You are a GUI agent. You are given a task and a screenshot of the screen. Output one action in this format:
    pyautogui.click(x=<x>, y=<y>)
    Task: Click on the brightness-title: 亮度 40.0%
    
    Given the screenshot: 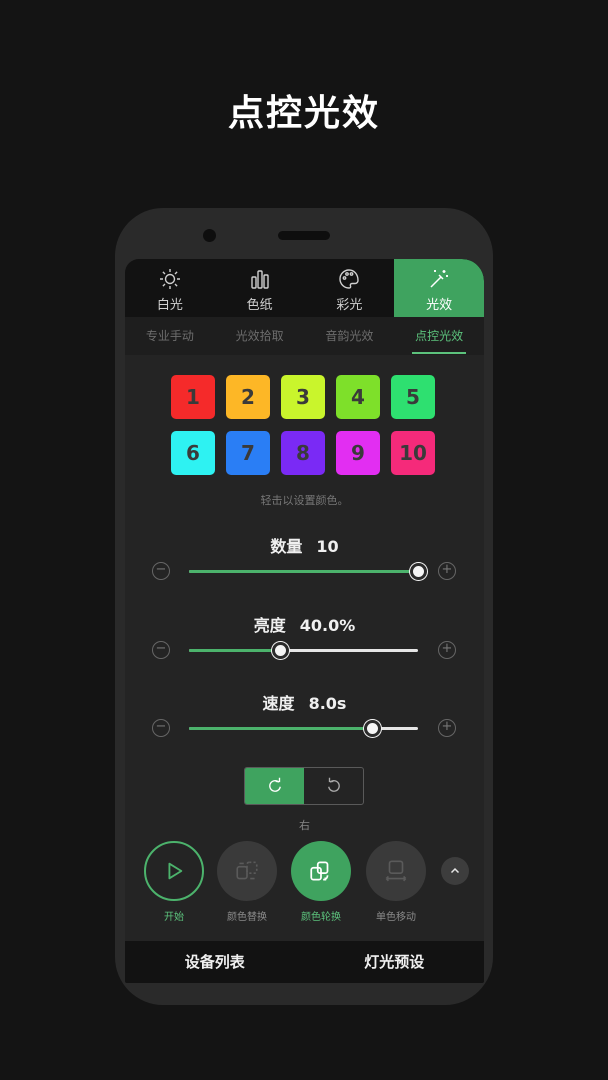 What is the action you would take?
    pyautogui.click(x=304, y=624)
    